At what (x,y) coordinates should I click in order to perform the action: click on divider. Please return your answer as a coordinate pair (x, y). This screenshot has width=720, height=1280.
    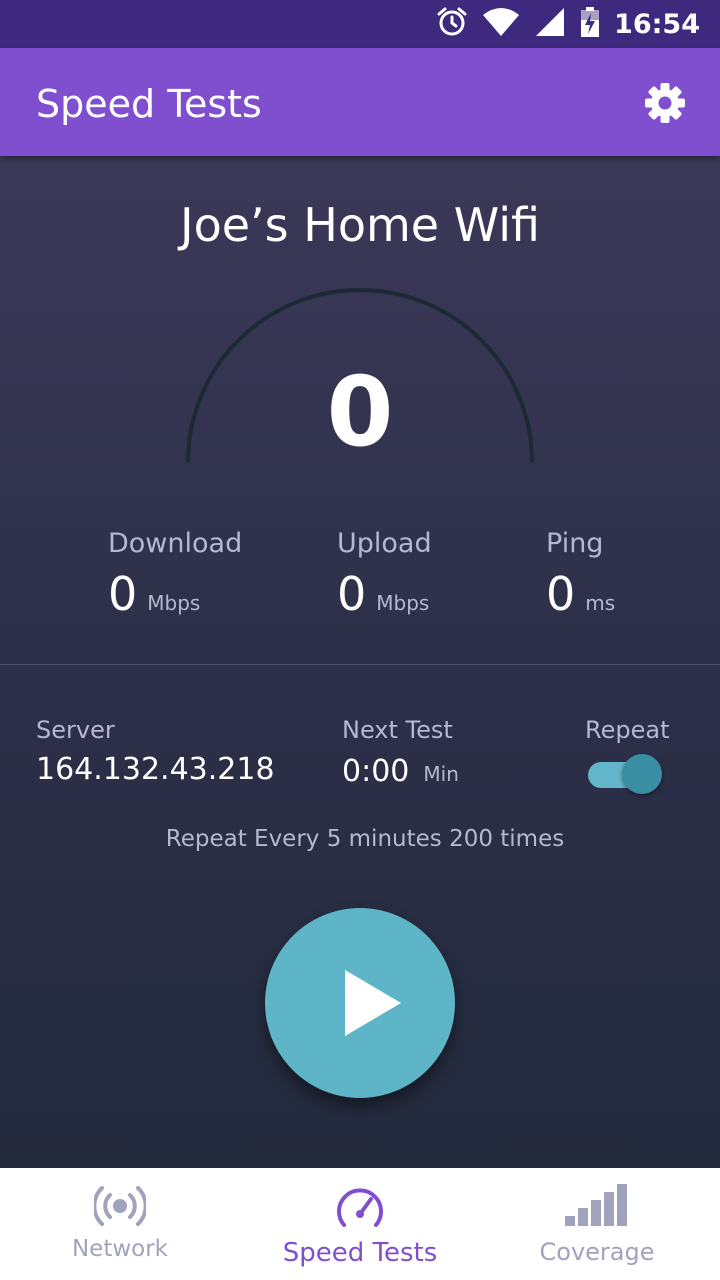
    Looking at the image, I should click on (360, 664).